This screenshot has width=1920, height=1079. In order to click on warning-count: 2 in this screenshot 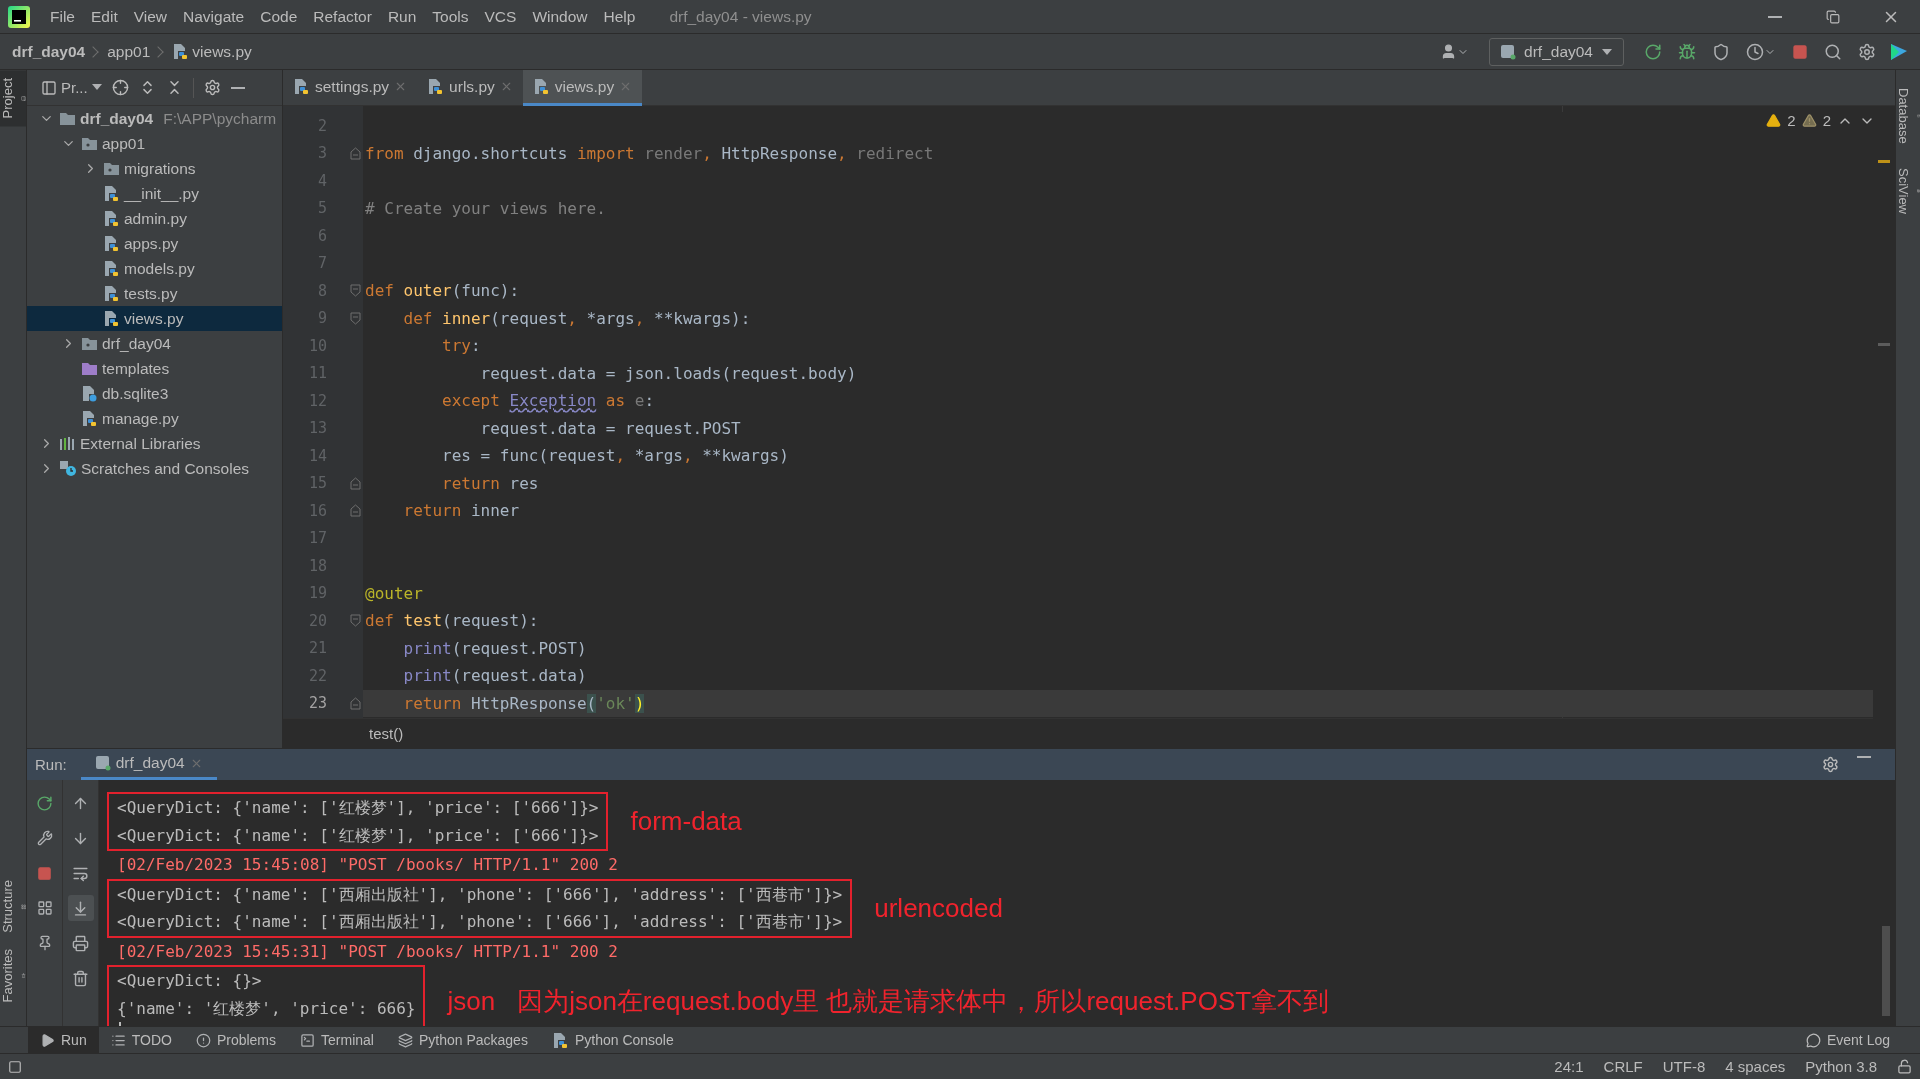, I will do `click(1791, 120)`.